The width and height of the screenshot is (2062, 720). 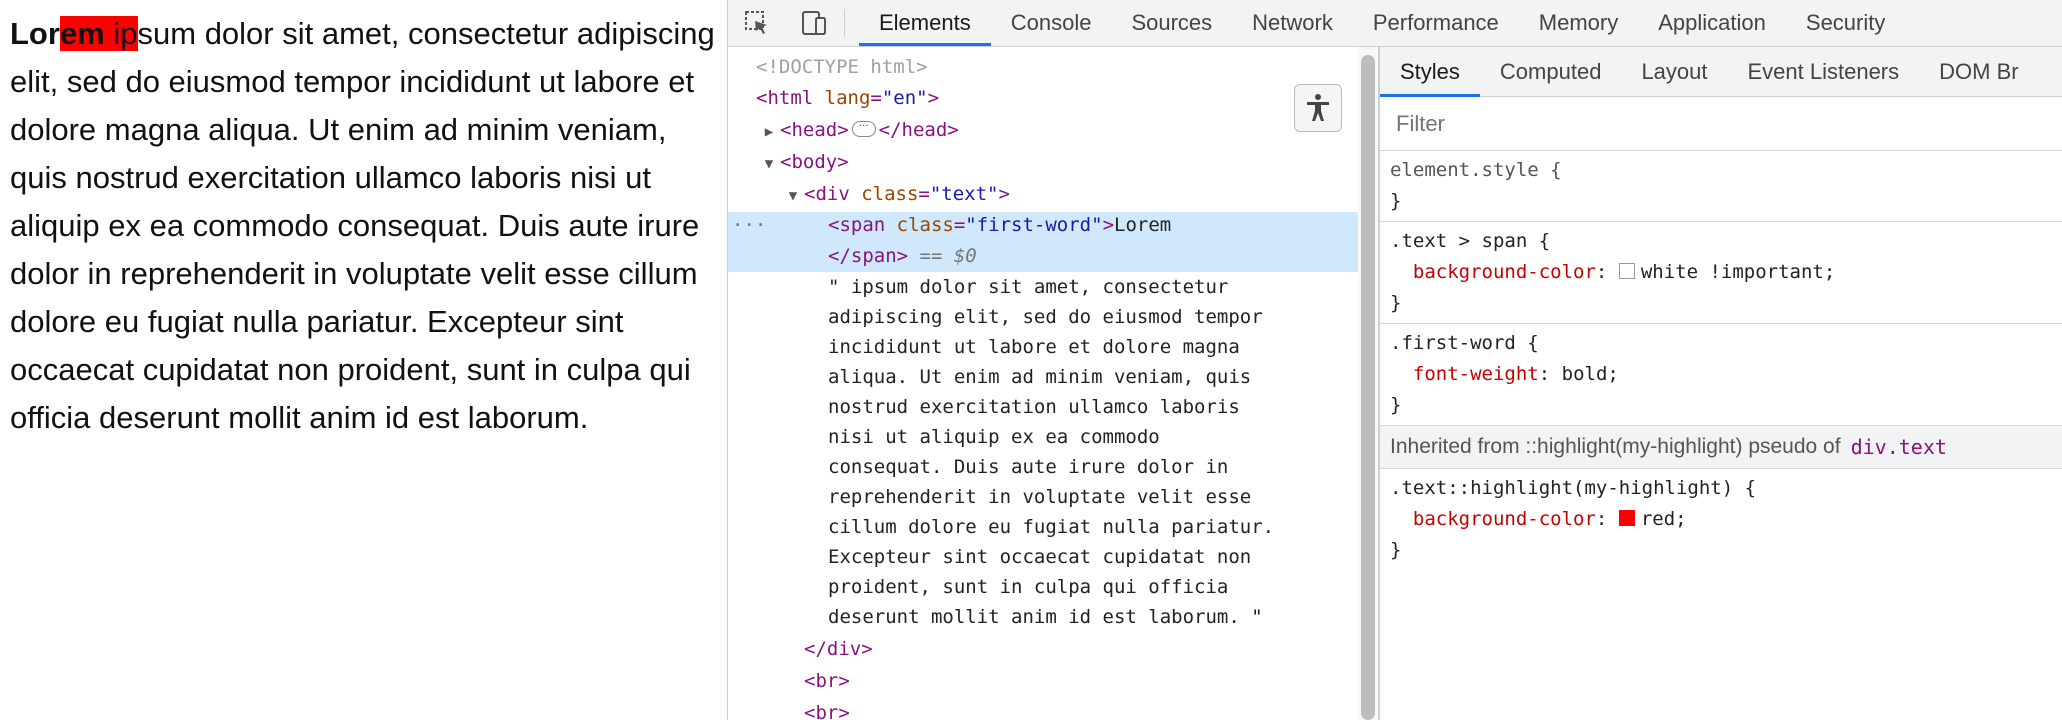 I want to click on collapsed-ellipsis-icon: ···, so click(x=863, y=128).